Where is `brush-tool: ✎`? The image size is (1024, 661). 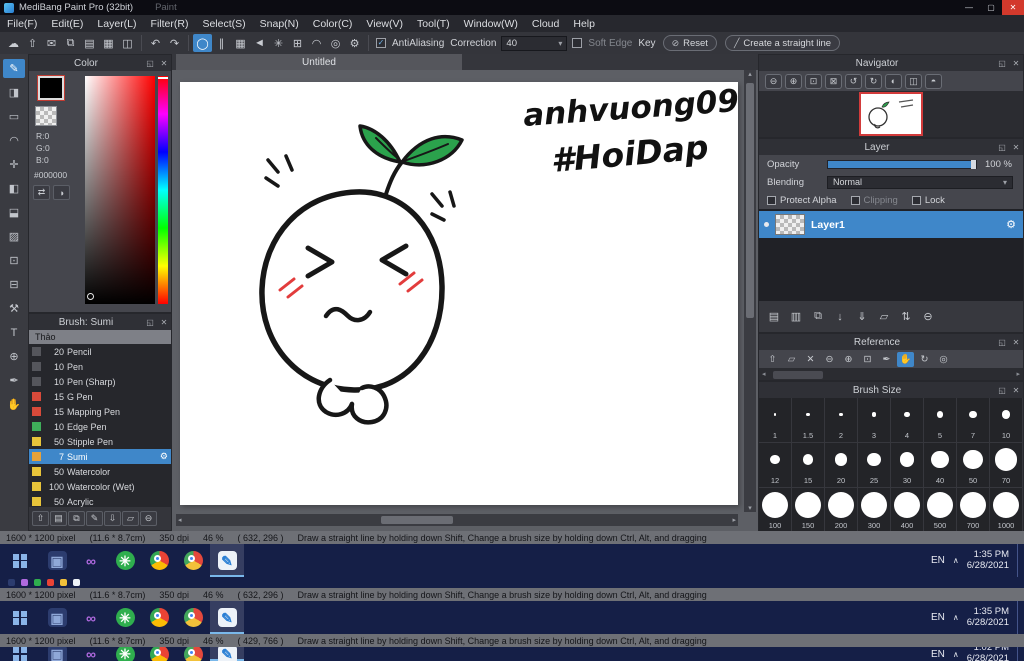
brush-tool: ✎ is located at coordinates (14, 68).